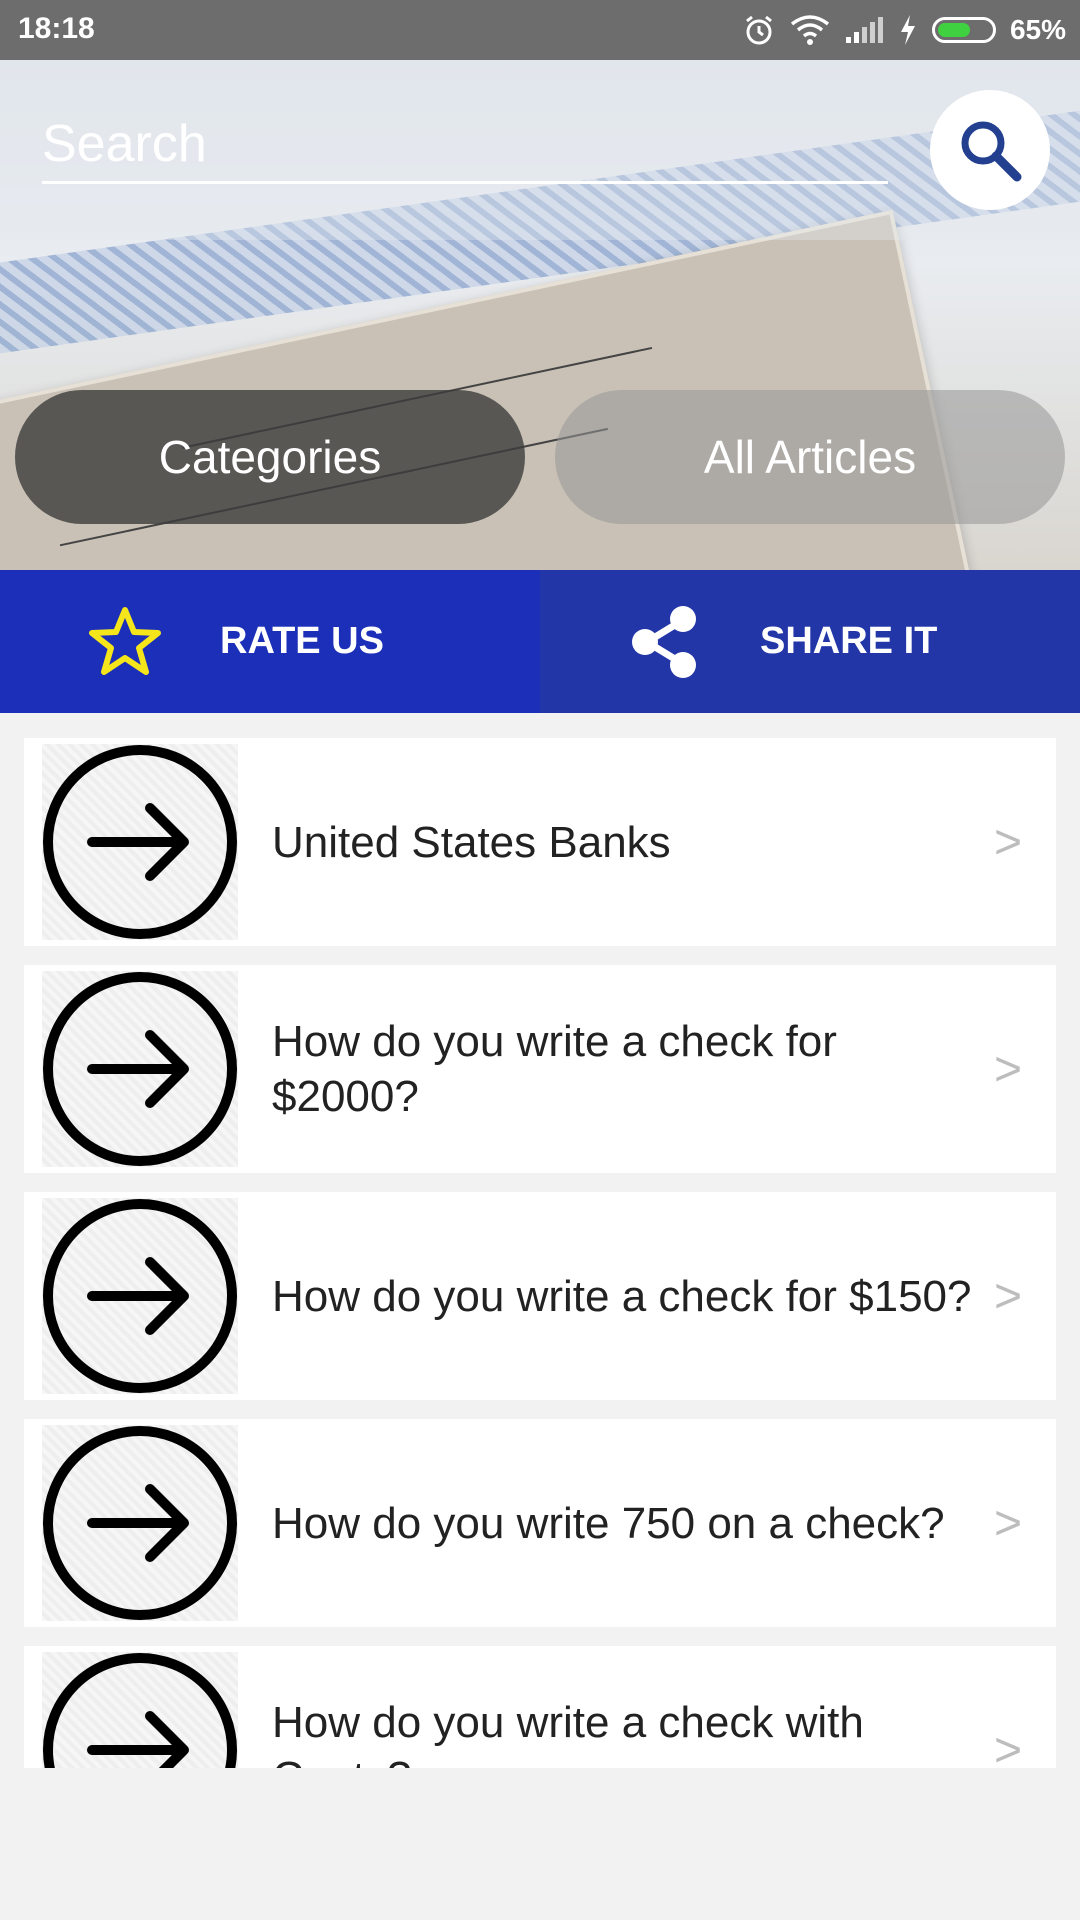  Describe the element at coordinates (665, 642) in the screenshot. I see `share-icon` at that location.